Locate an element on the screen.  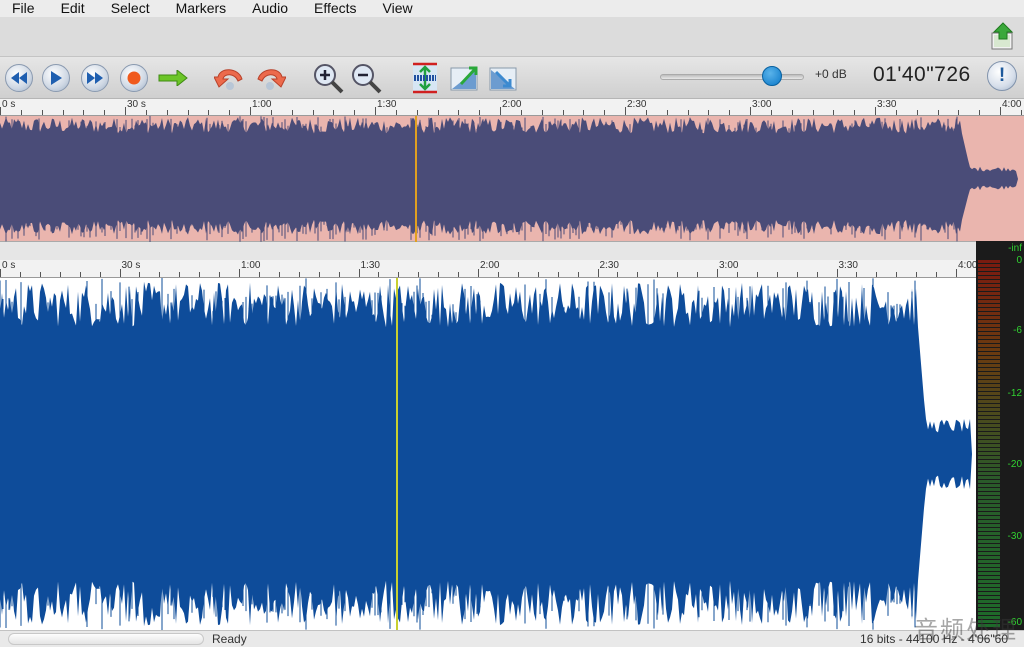
export-icon is located at coordinates (1002, 36).